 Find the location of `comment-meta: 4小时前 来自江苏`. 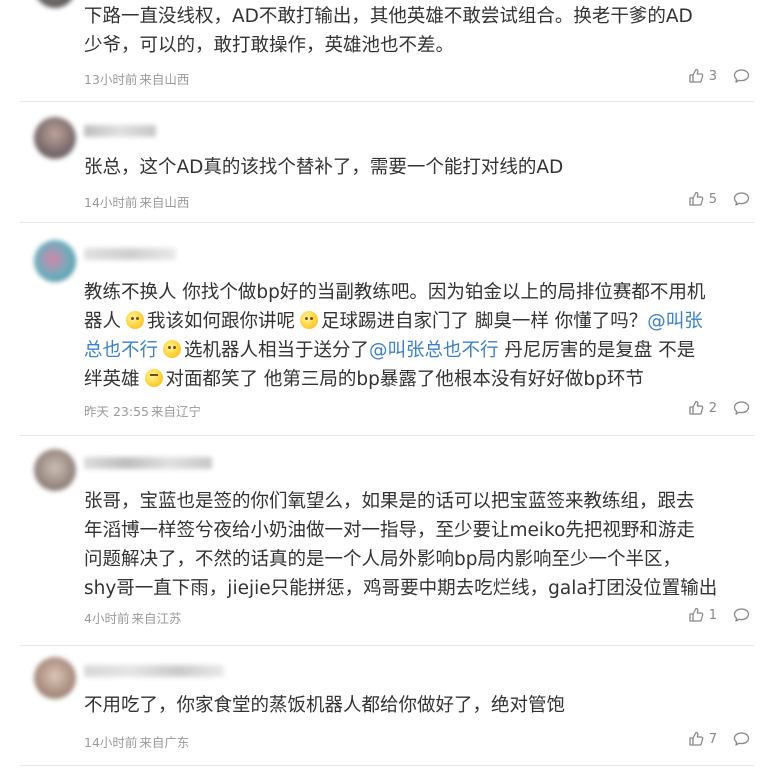

comment-meta: 4小时前 来自江苏 is located at coordinates (132, 617).